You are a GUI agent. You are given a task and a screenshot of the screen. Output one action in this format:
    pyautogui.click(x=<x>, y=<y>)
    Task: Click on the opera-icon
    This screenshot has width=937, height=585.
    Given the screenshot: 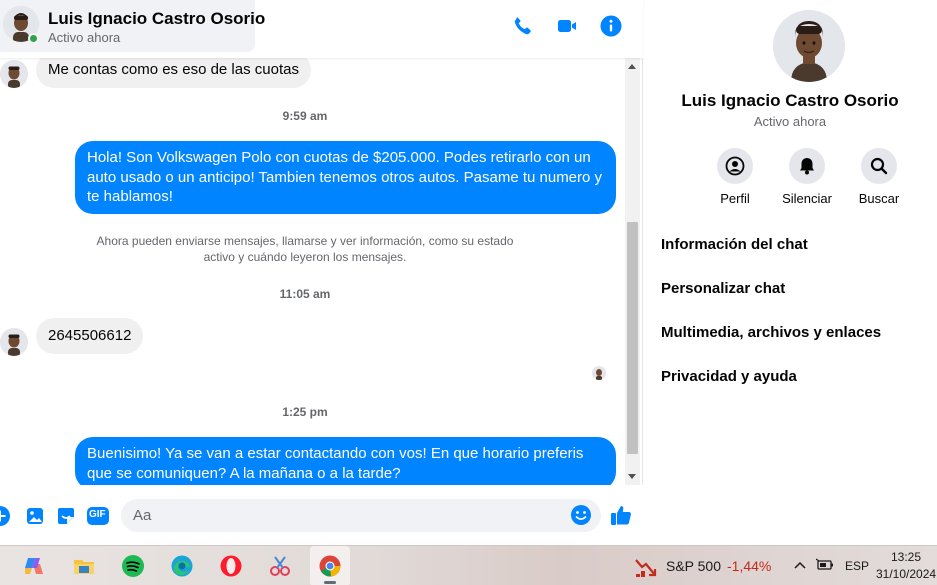 What is the action you would take?
    pyautogui.click(x=231, y=566)
    